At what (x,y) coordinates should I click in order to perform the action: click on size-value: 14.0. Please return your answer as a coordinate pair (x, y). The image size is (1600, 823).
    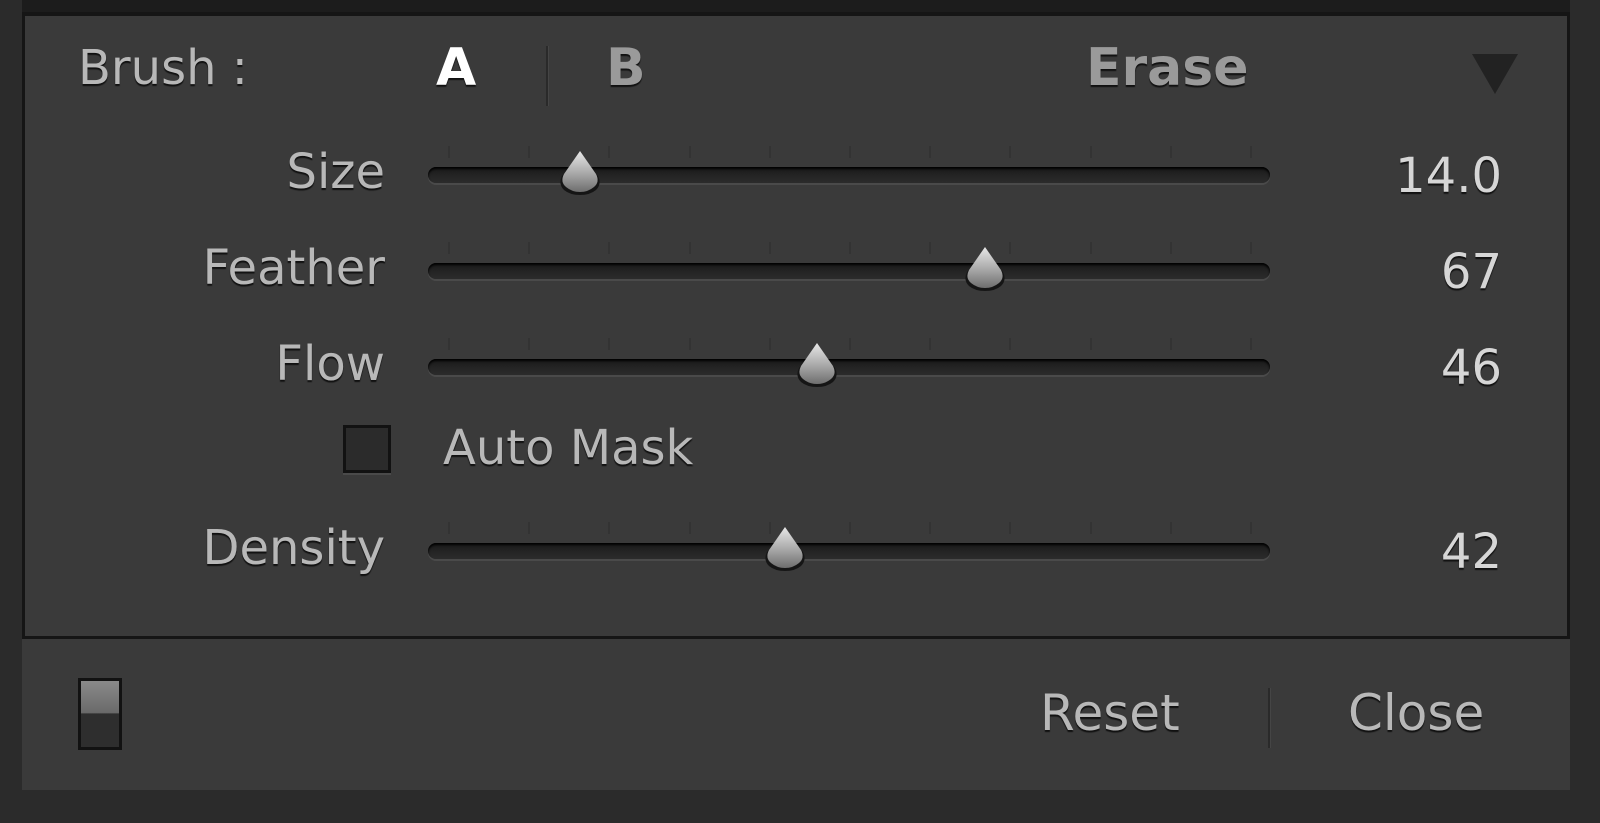
    Looking at the image, I should click on (1402, 176).